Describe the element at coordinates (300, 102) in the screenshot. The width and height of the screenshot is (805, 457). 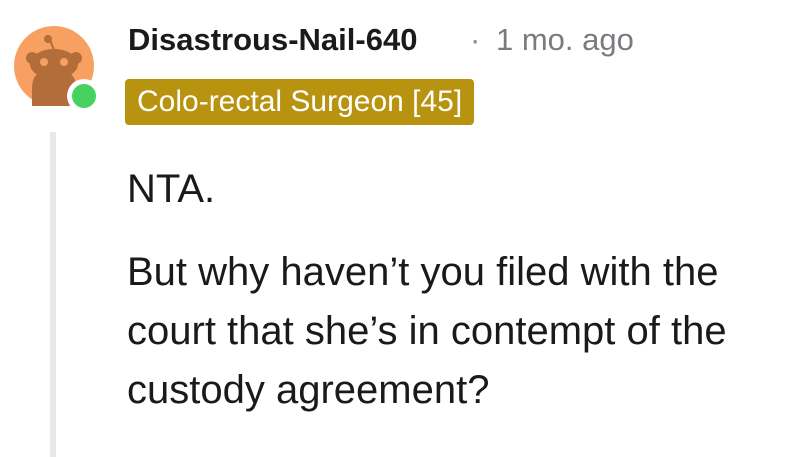
I see `user-flair: Colo-rectal Surgeon [45]` at that location.